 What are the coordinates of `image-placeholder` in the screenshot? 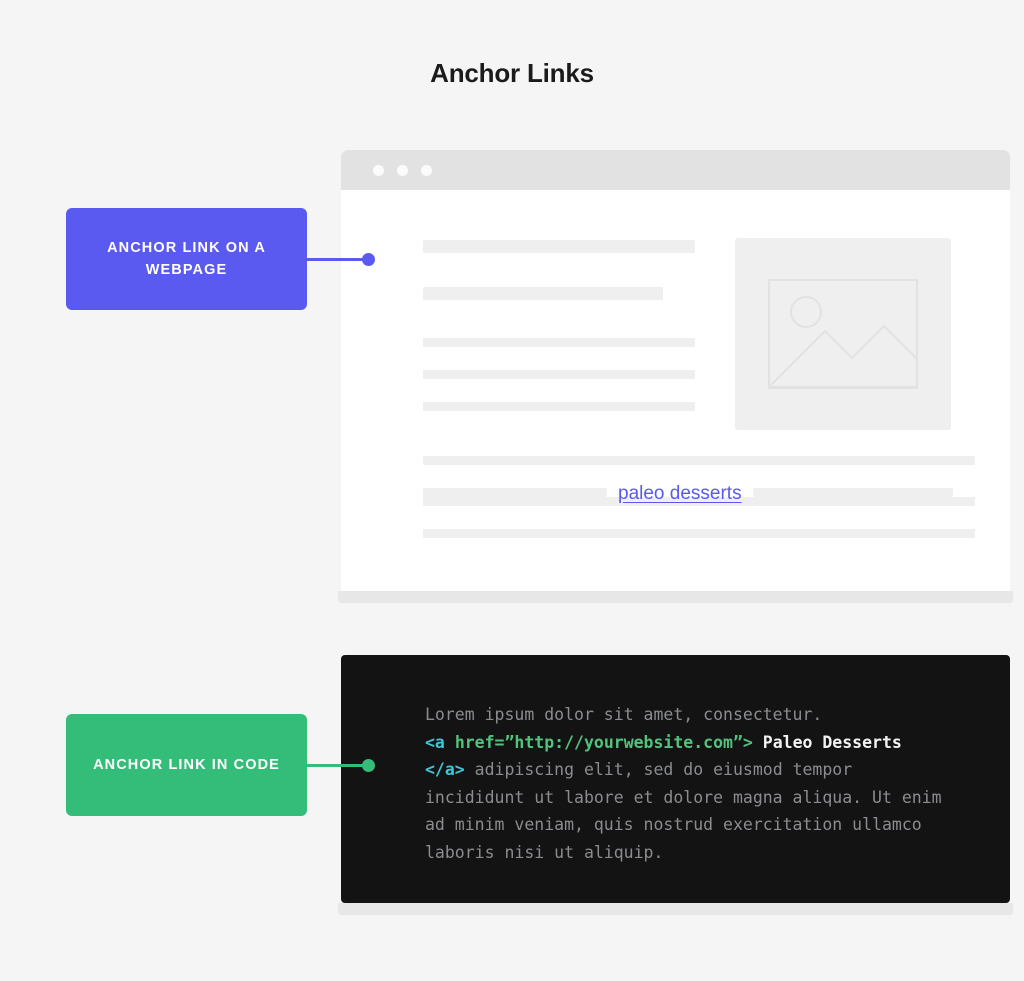 It's located at (843, 334).